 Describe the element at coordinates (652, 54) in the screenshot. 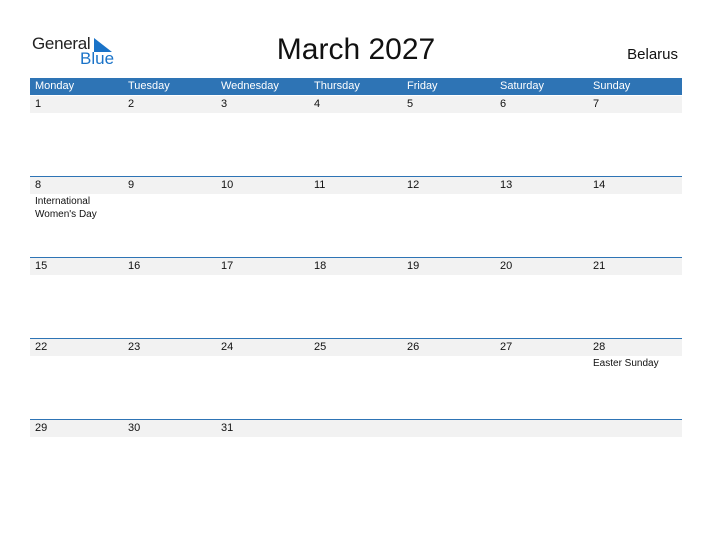

I see `country-label: Belarus` at that location.